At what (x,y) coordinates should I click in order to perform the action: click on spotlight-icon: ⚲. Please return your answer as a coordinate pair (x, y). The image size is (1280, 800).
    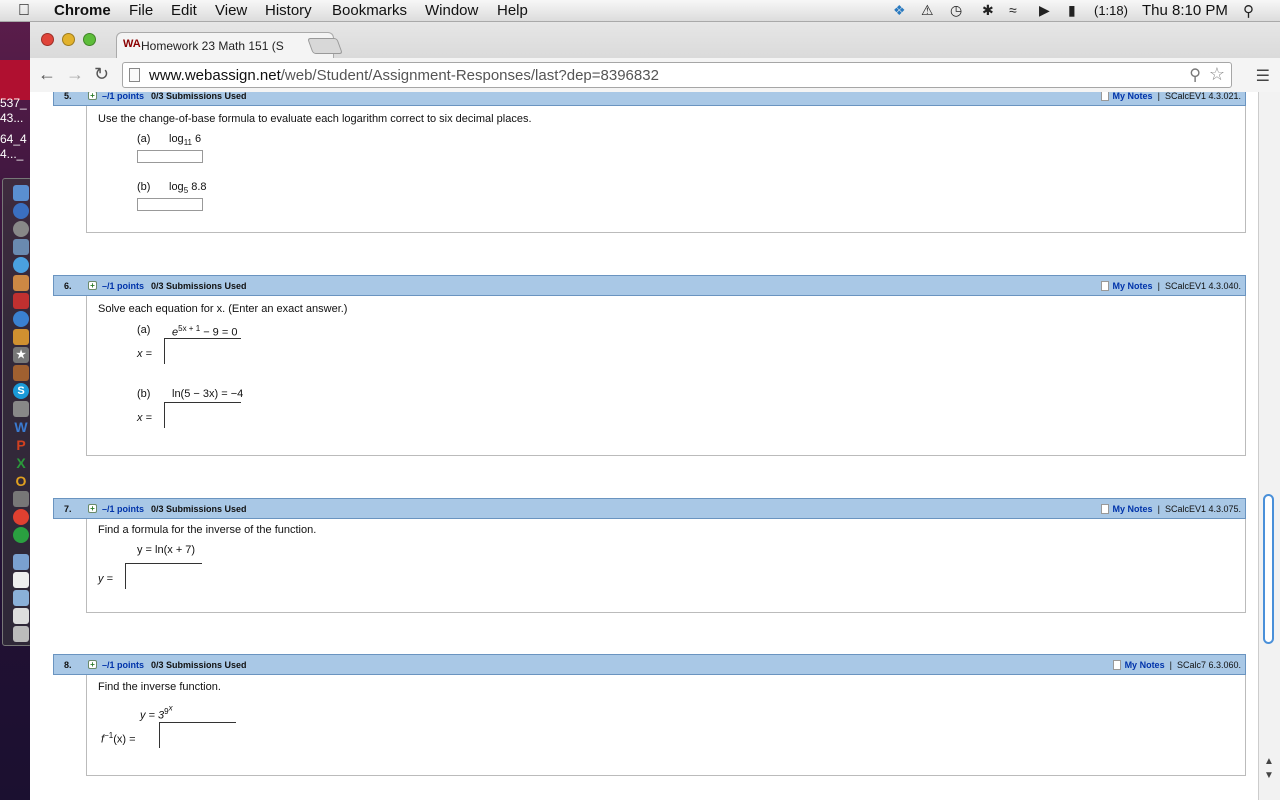
    Looking at the image, I should click on (1248, 11).